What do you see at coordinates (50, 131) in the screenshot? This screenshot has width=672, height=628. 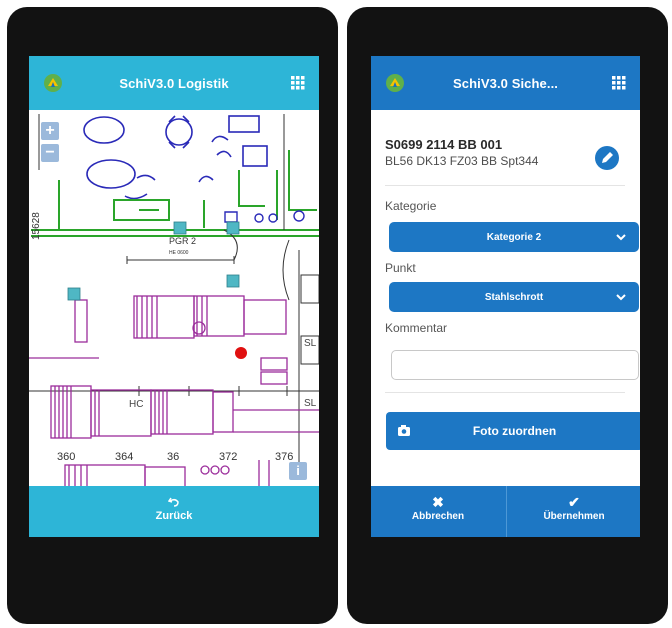 I see `zoom-in-button: +` at bounding box center [50, 131].